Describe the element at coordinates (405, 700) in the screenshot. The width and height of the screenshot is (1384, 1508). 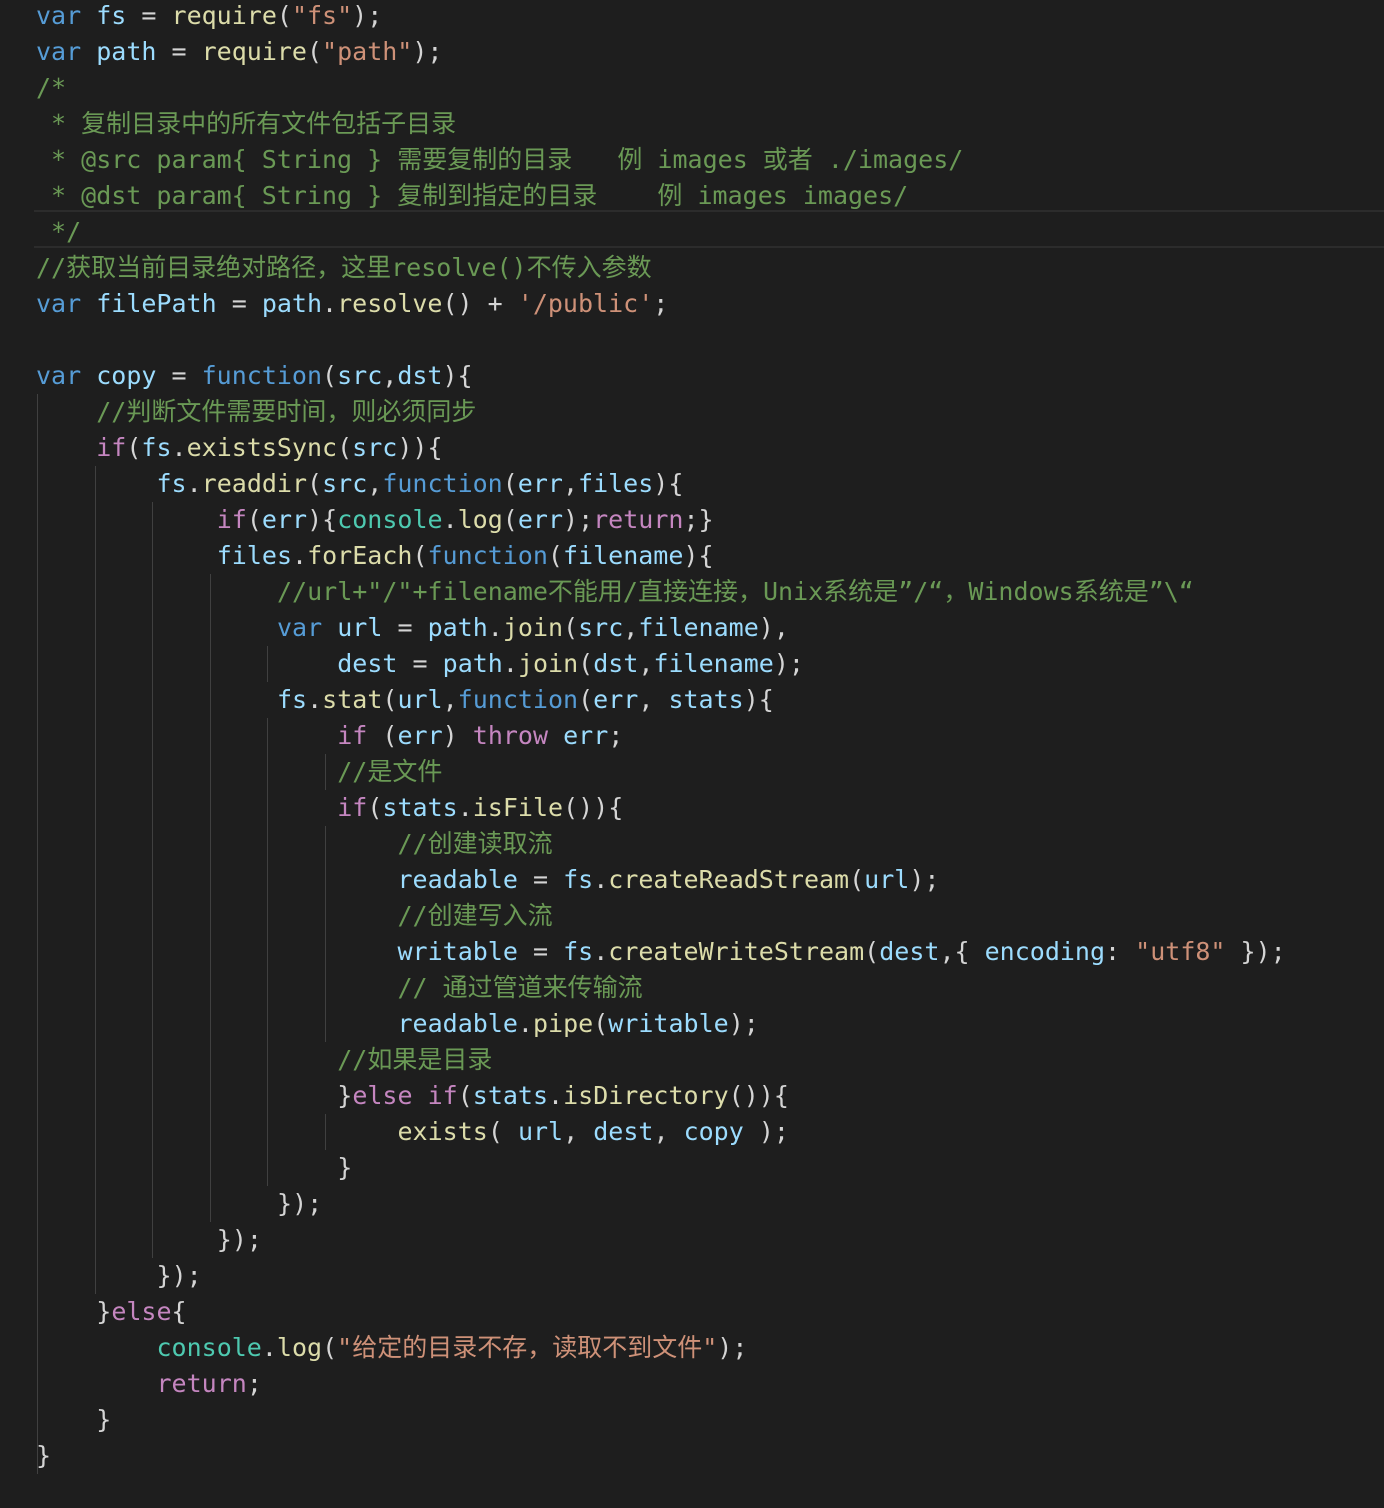
I see `code-line: fs.stat(url,function(err, stats){` at that location.